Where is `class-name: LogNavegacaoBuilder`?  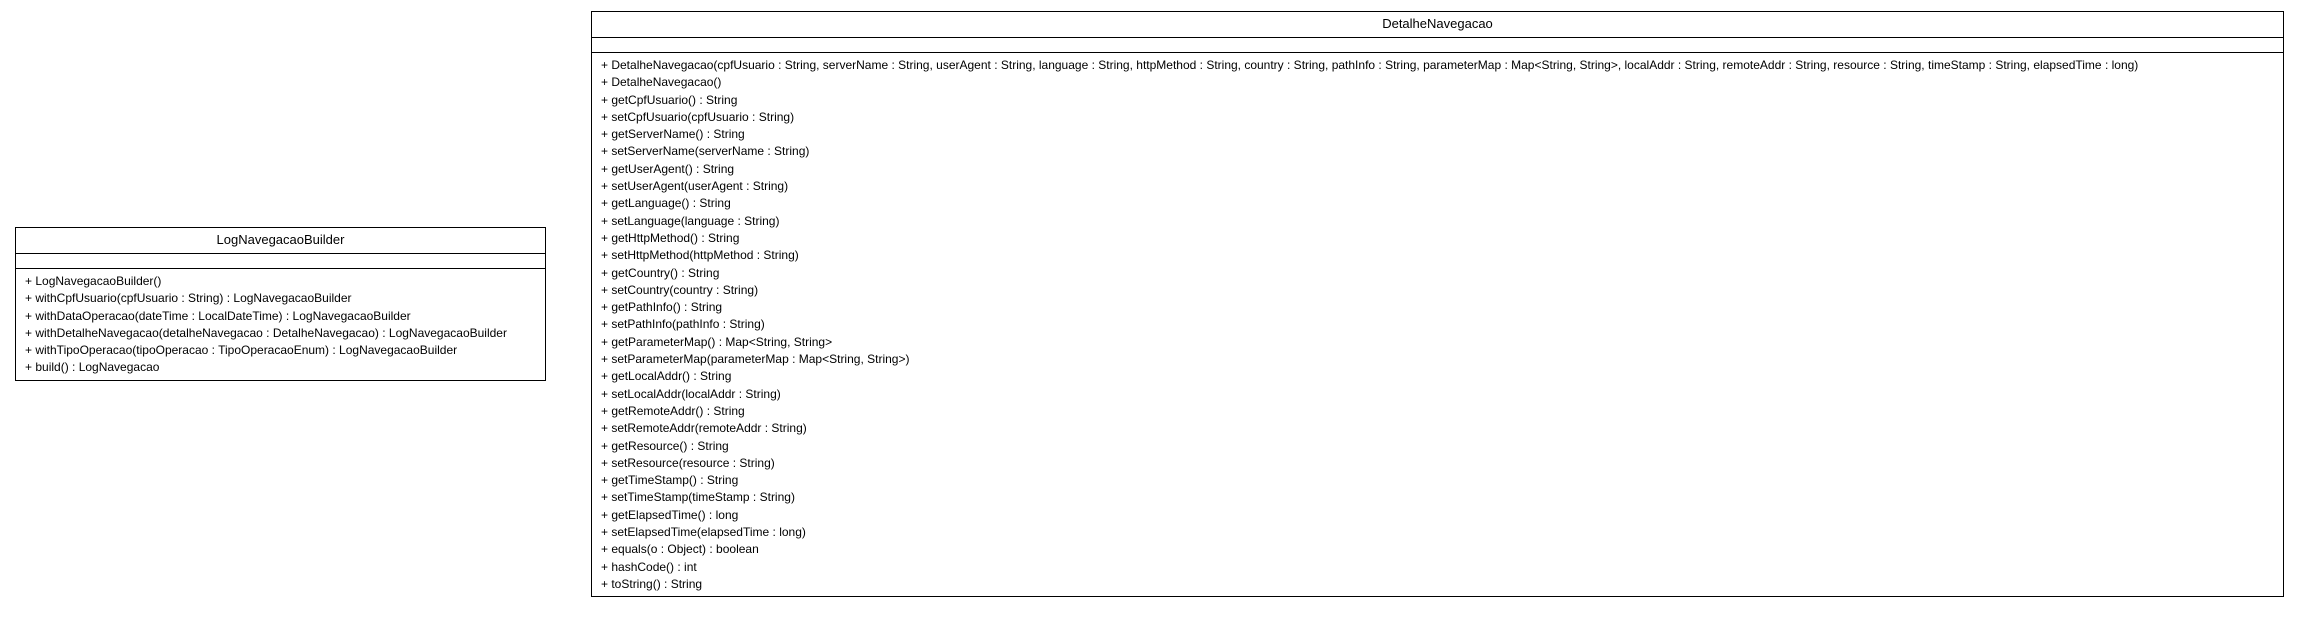 class-name: LogNavegacaoBuilder is located at coordinates (280, 241).